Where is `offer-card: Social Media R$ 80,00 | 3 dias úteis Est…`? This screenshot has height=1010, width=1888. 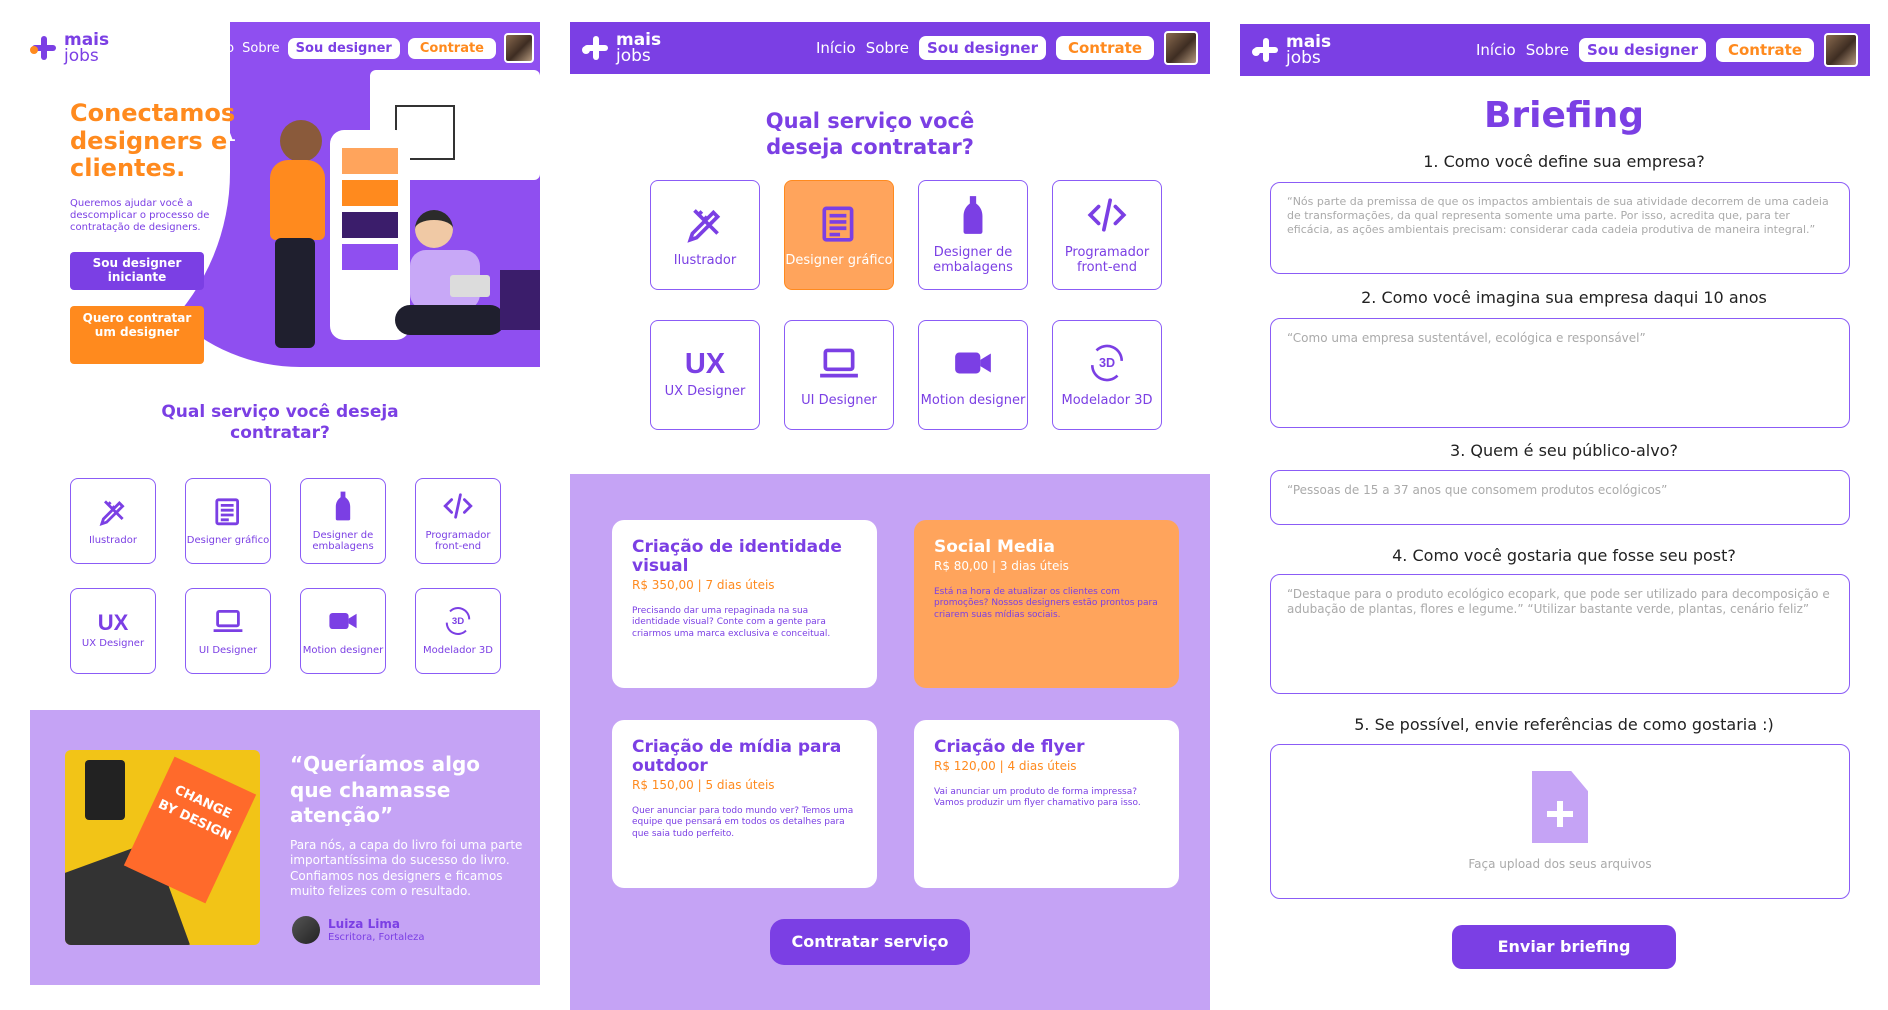
offer-card: Social Media R$ 80,00 | 3 dias úteis Est… is located at coordinates (1046, 604).